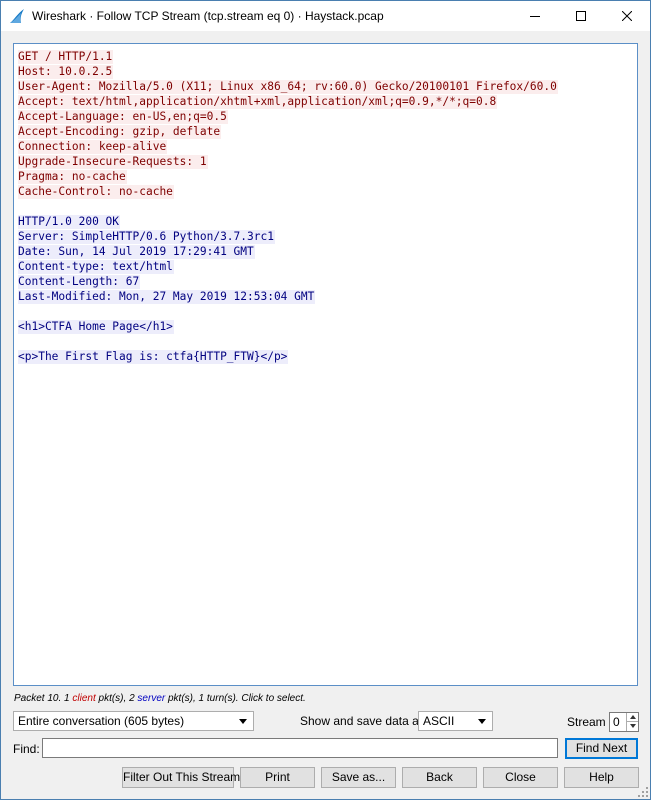 Image resolution: width=651 pixels, height=800 pixels. What do you see at coordinates (146, 237) in the screenshot?
I see `server-stream-text: Server: SimpleHTTP/0.6 Python/3.7.3rc1` at bounding box center [146, 237].